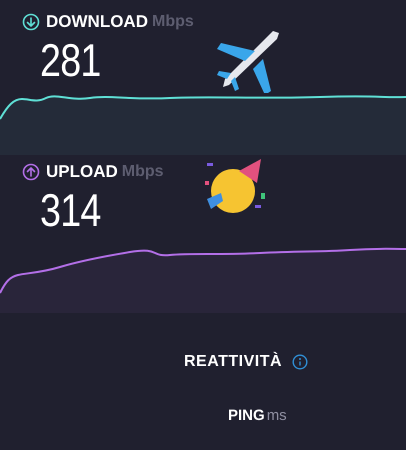 The image size is (406, 450). What do you see at coordinates (70, 60) in the screenshot?
I see `speed-value: 281` at bounding box center [70, 60].